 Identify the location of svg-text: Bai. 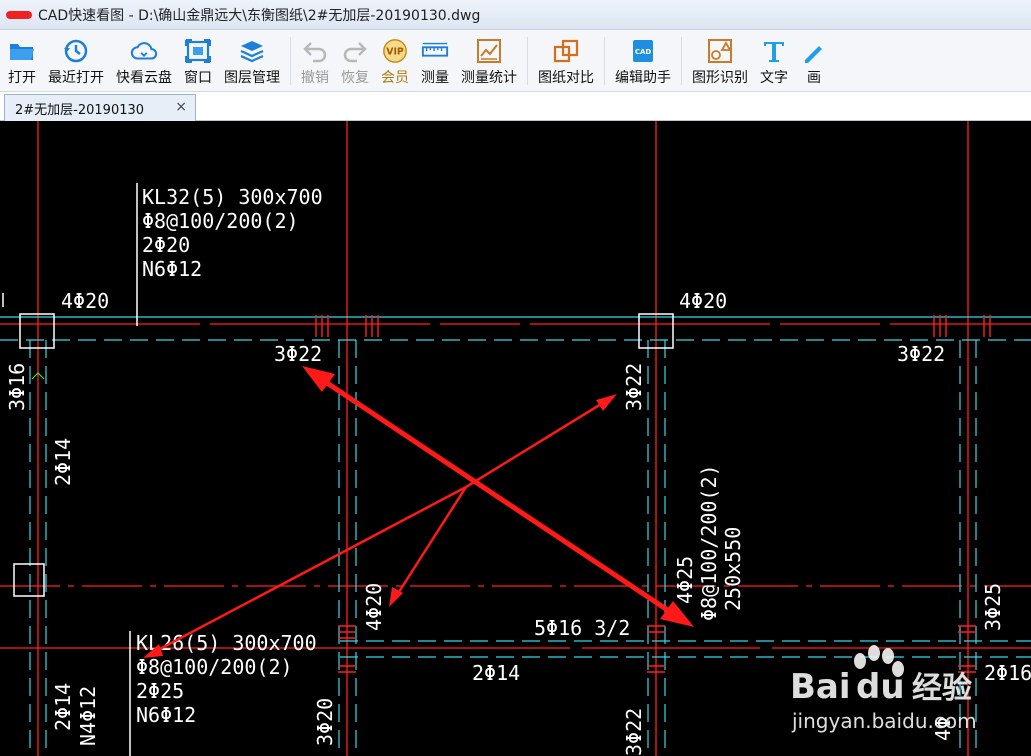
(820, 687).